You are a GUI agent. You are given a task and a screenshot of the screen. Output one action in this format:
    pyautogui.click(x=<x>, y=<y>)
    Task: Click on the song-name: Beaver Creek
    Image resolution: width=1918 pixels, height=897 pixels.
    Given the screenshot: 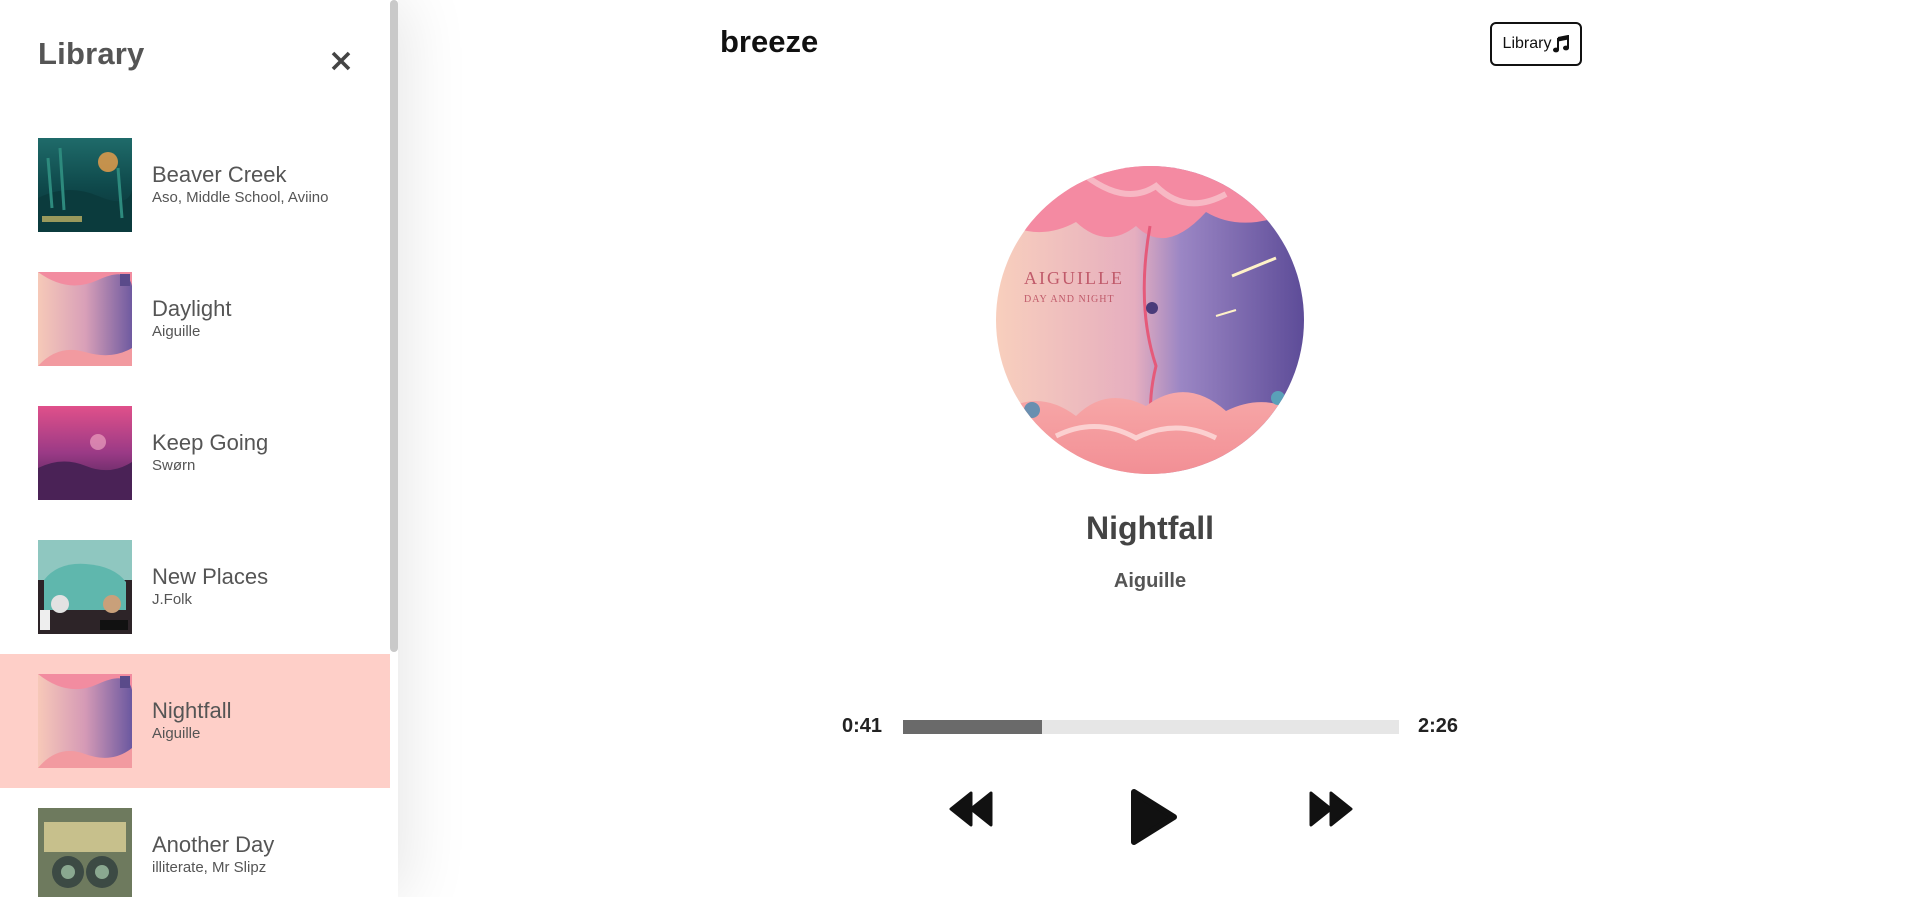 What is the action you would take?
    pyautogui.click(x=219, y=174)
    